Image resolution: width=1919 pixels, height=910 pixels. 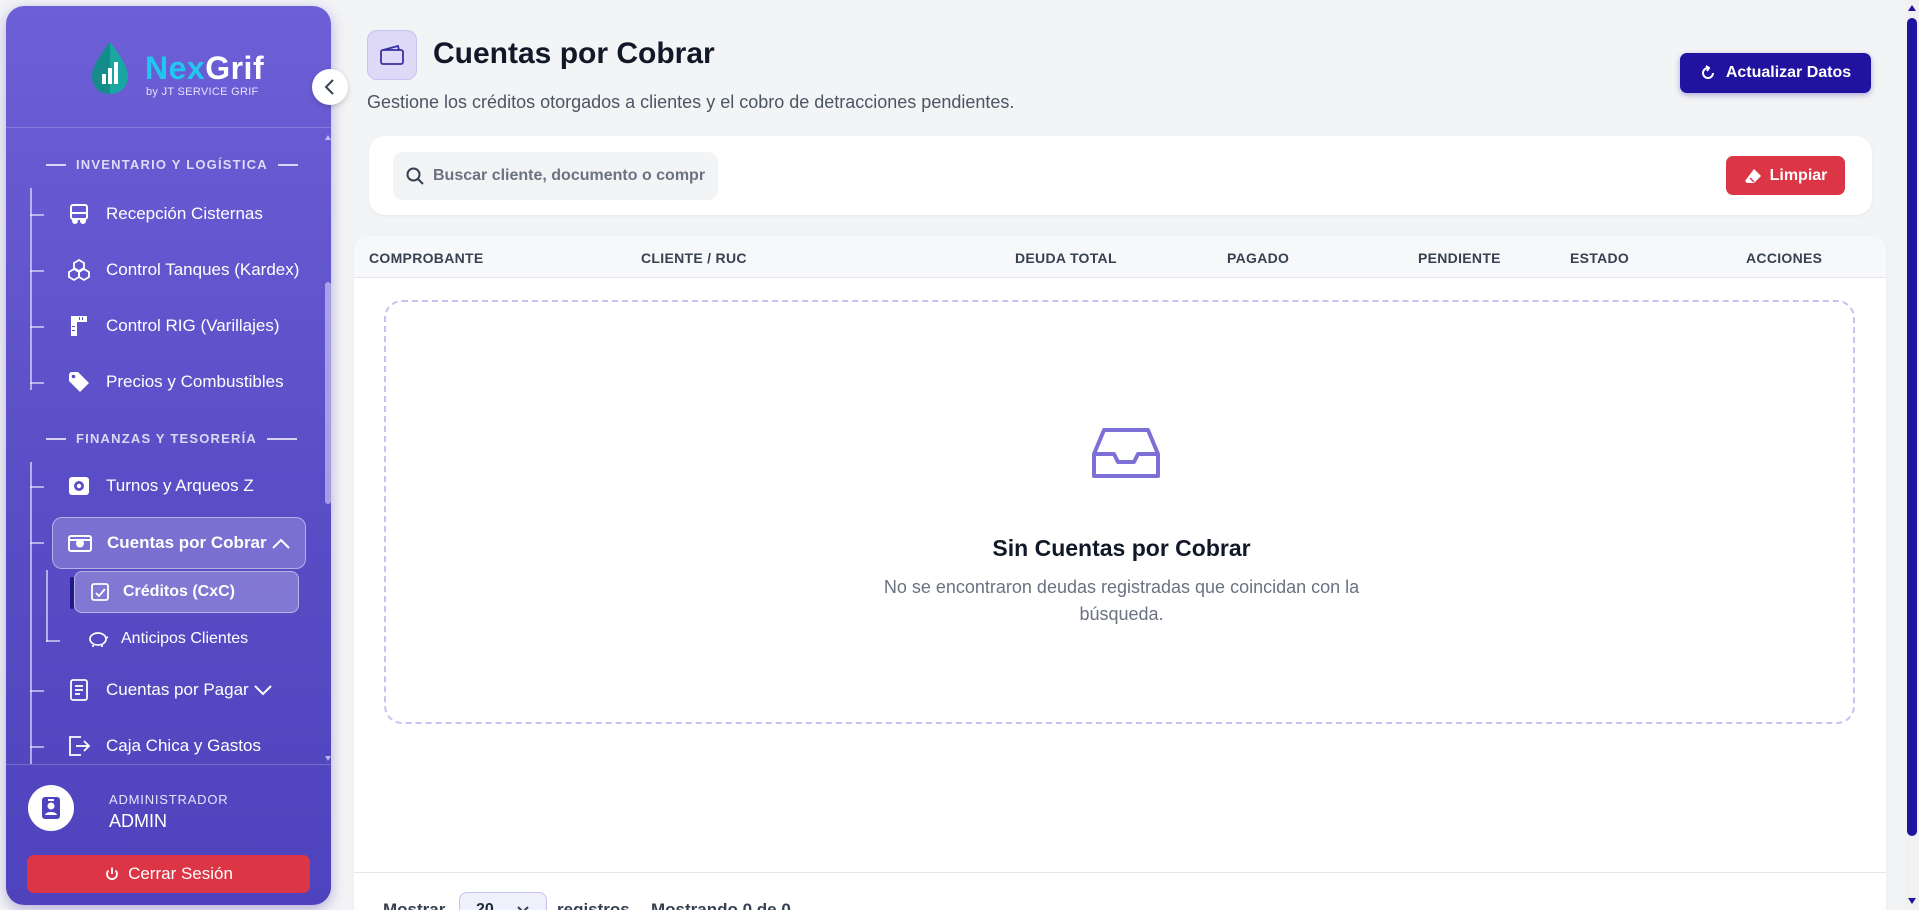 What do you see at coordinates (235, 68) in the screenshot?
I see `brand-name-part2: Grif` at bounding box center [235, 68].